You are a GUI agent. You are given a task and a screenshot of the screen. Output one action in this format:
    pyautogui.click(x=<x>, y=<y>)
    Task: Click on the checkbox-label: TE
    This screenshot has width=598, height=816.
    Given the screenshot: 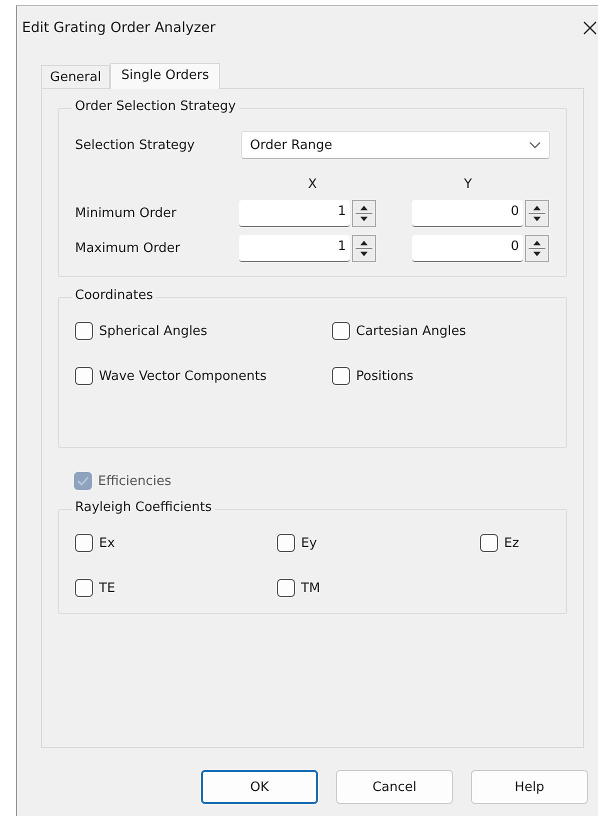 What is the action you would take?
    pyautogui.click(x=107, y=588)
    